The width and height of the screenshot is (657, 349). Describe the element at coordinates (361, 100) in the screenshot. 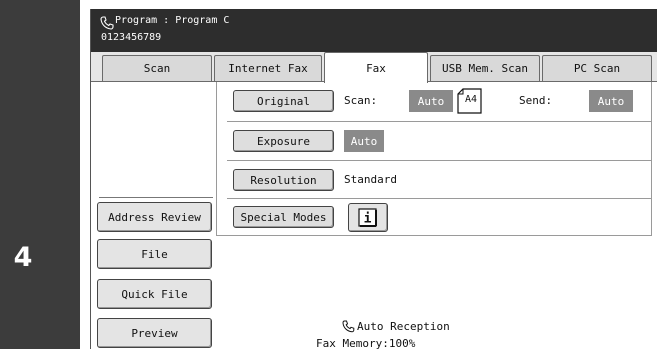

I see `scan-label: Scan:` at that location.